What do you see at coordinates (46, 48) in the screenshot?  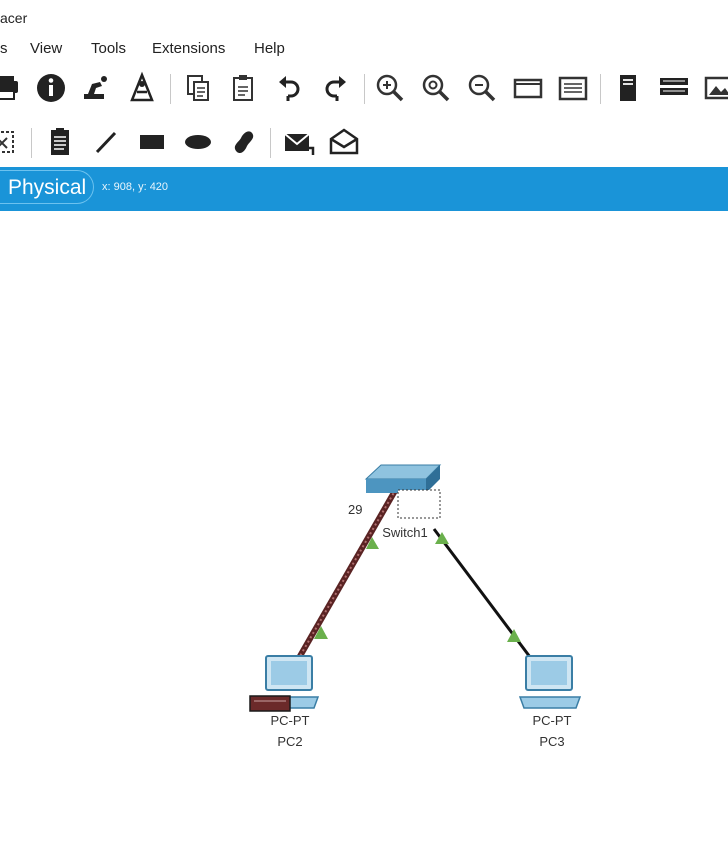 I see `menu-item-view: View` at bounding box center [46, 48].